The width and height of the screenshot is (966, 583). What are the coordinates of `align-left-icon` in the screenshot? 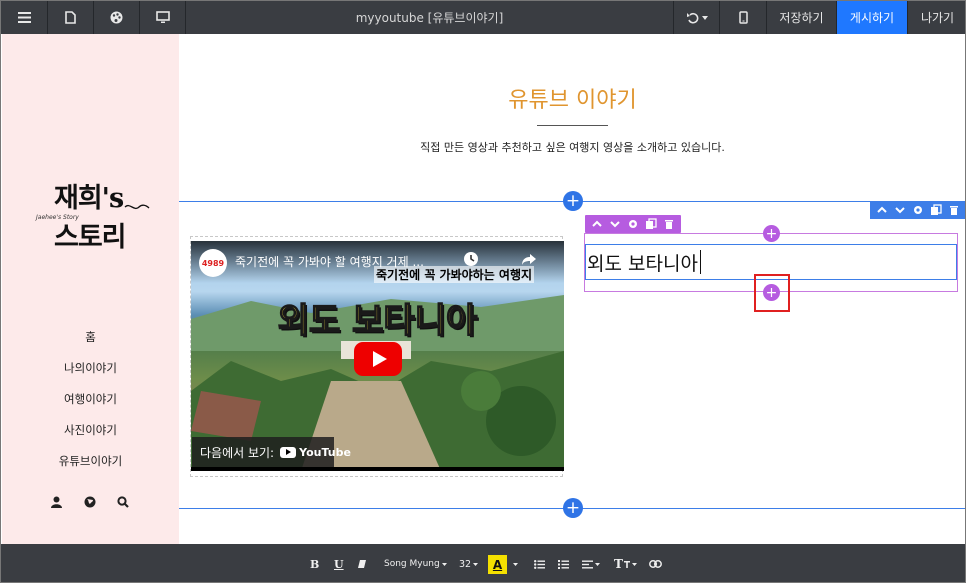 It's located at (587, 564).